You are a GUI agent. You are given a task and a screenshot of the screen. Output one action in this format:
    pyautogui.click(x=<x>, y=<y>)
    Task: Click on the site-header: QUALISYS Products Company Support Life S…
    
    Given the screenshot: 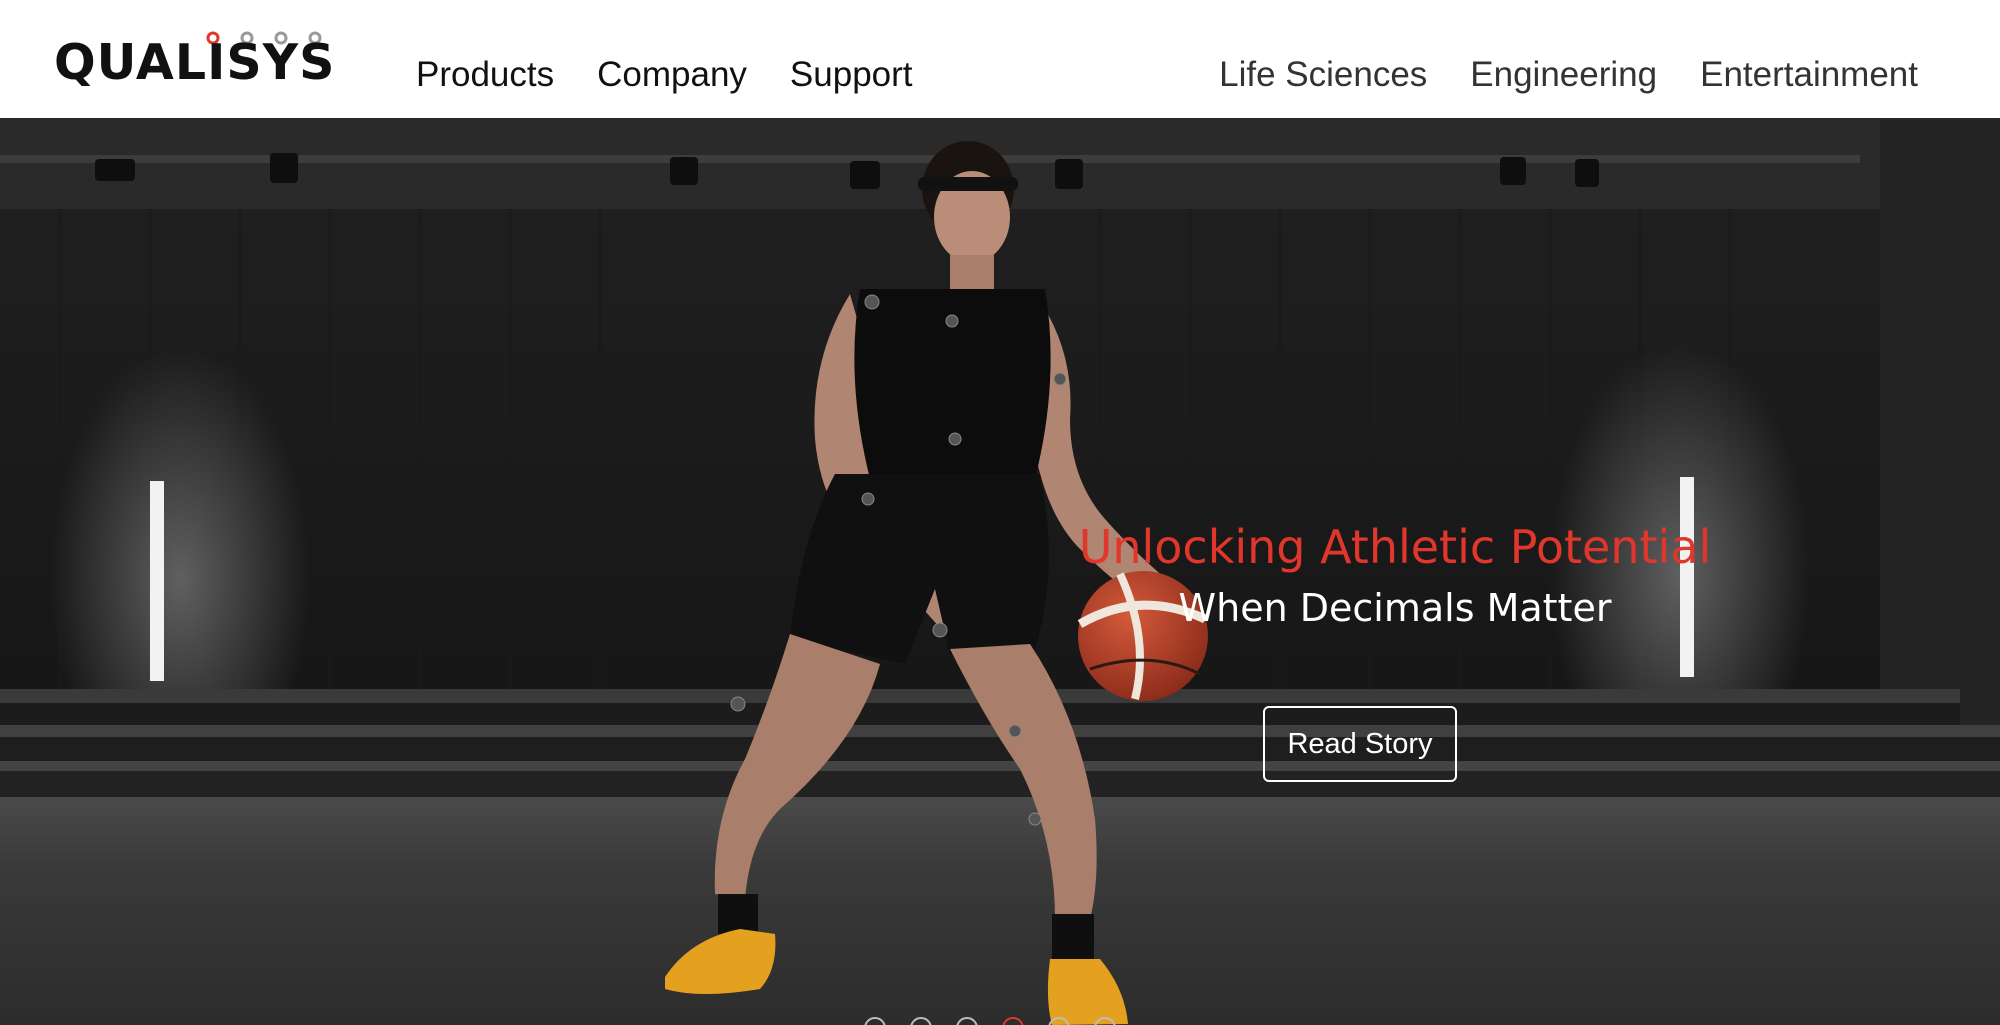 What is the action you would take?
    pyautogui.click(x=1000, y=59)
    